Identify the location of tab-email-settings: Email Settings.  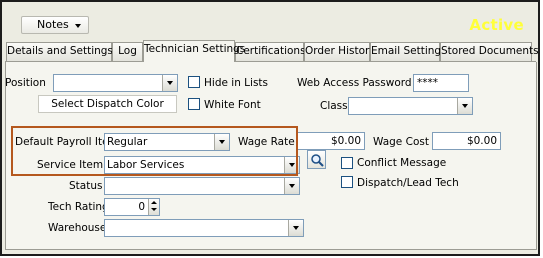
(408, 51).